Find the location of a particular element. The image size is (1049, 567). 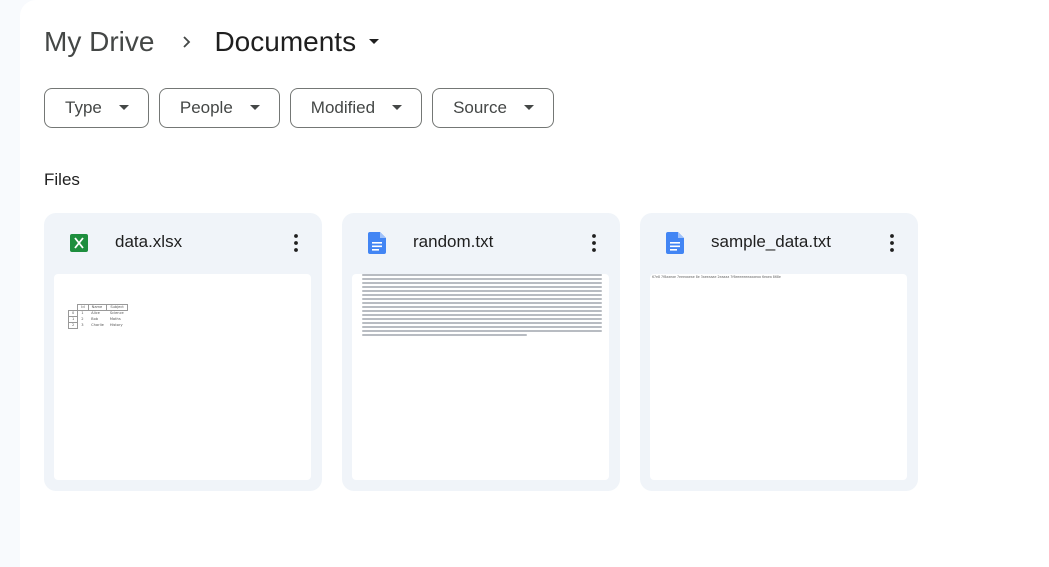

filter-source-chip: Source is located at coordinates (493, 108).